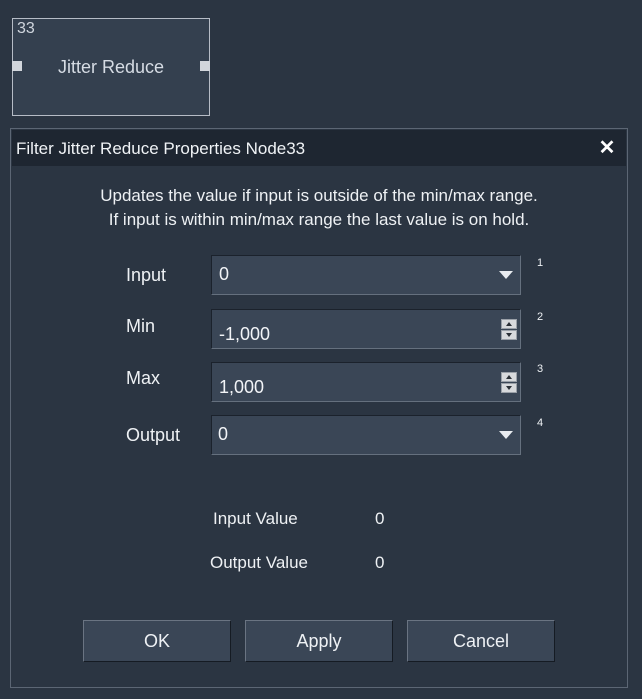 The width and height of the screenshot is (642, 699). What do you see at coordinates (259, 562) in the screenshot?
I see `output-value-label: Output Value` at bounding box center [259, 562].